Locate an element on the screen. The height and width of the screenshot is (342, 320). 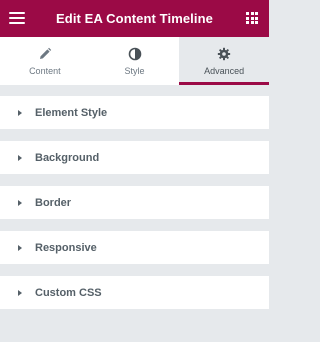
section-responsive: Responsive is located at coordinates (134, 247).